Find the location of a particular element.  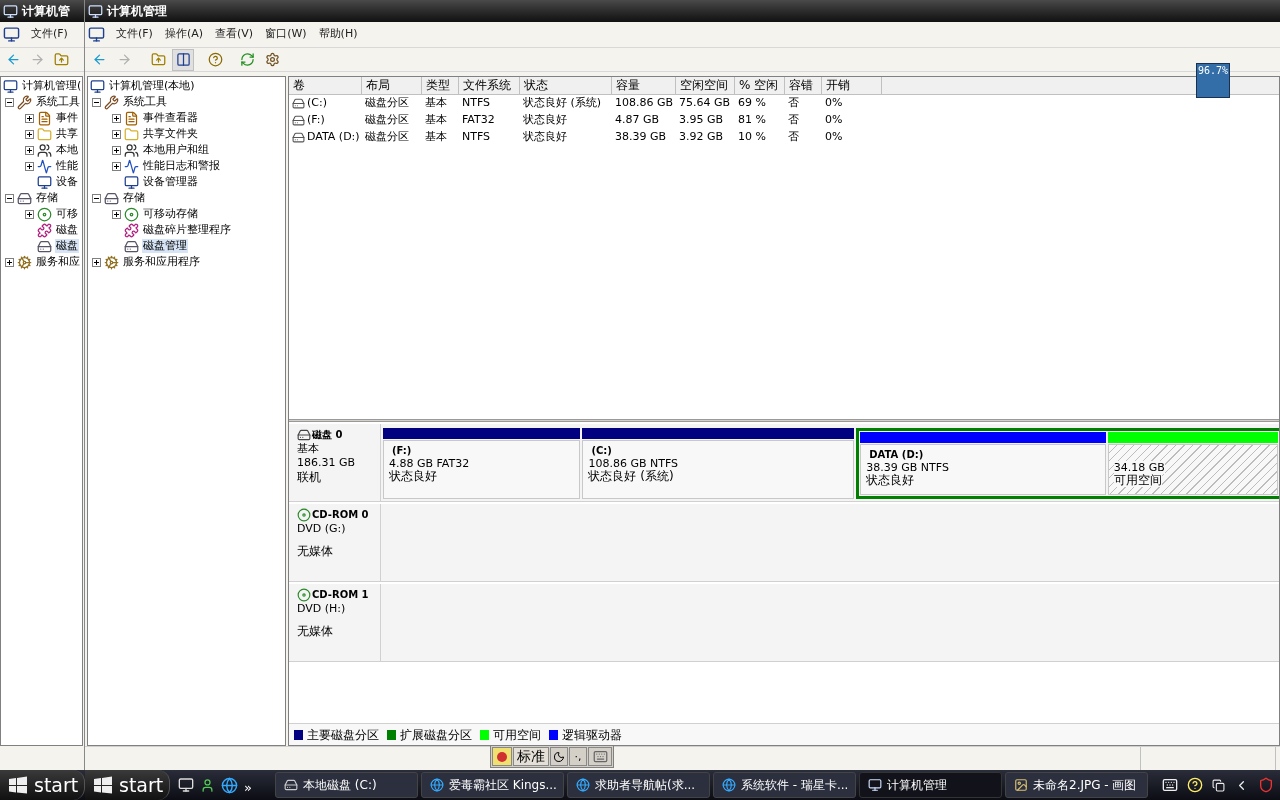

table-cell: 磁盘分区 is located at coordinates (387, 103).